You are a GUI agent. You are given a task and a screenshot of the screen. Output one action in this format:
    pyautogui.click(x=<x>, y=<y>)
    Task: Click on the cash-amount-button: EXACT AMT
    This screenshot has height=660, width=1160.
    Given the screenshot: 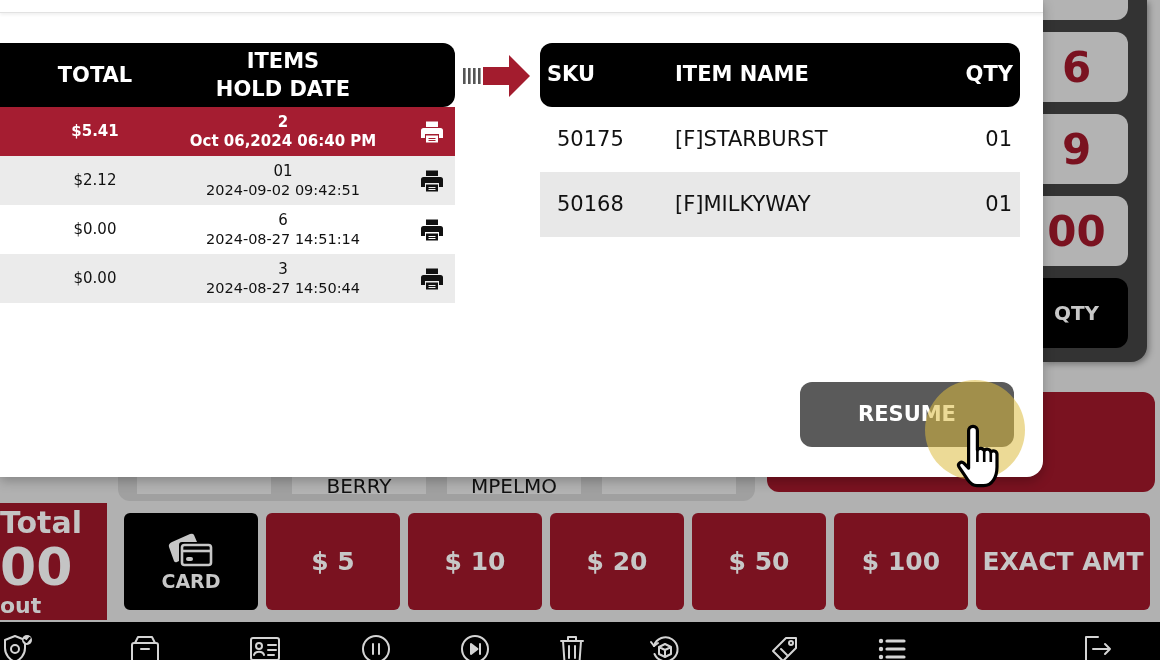 What is the action you would take?
    pyautogui.click(x=1063, y=561)
    